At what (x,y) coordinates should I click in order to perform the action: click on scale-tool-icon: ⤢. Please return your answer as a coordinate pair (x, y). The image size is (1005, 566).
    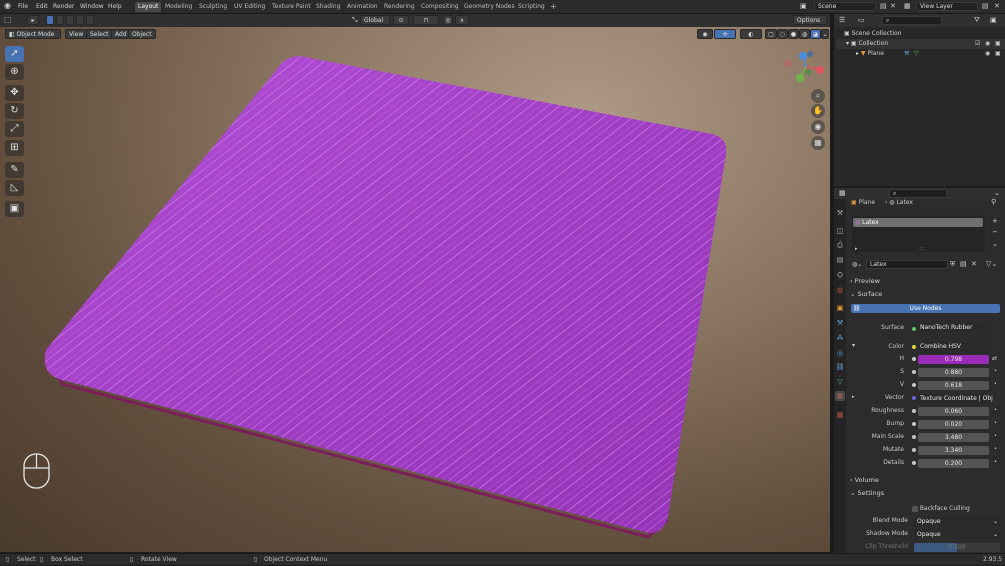
    Looking at the image, I should click on (14, 129).